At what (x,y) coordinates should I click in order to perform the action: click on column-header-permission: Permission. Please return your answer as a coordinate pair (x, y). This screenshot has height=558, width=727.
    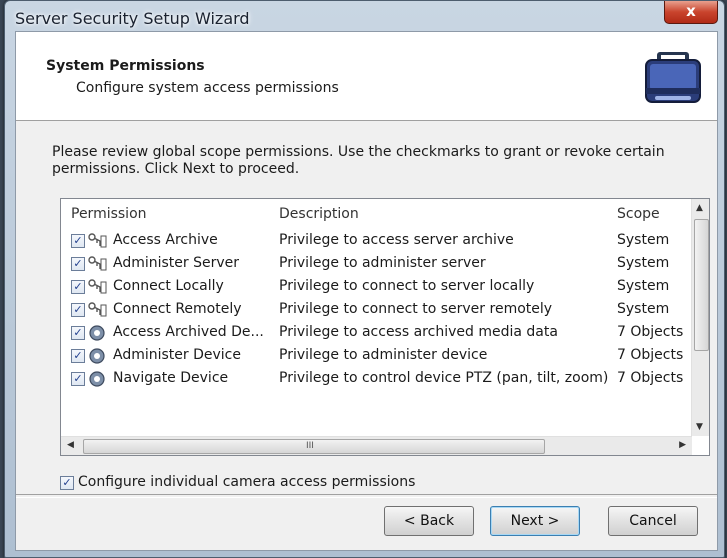
    Looking at the image, I should click on (109, 214).